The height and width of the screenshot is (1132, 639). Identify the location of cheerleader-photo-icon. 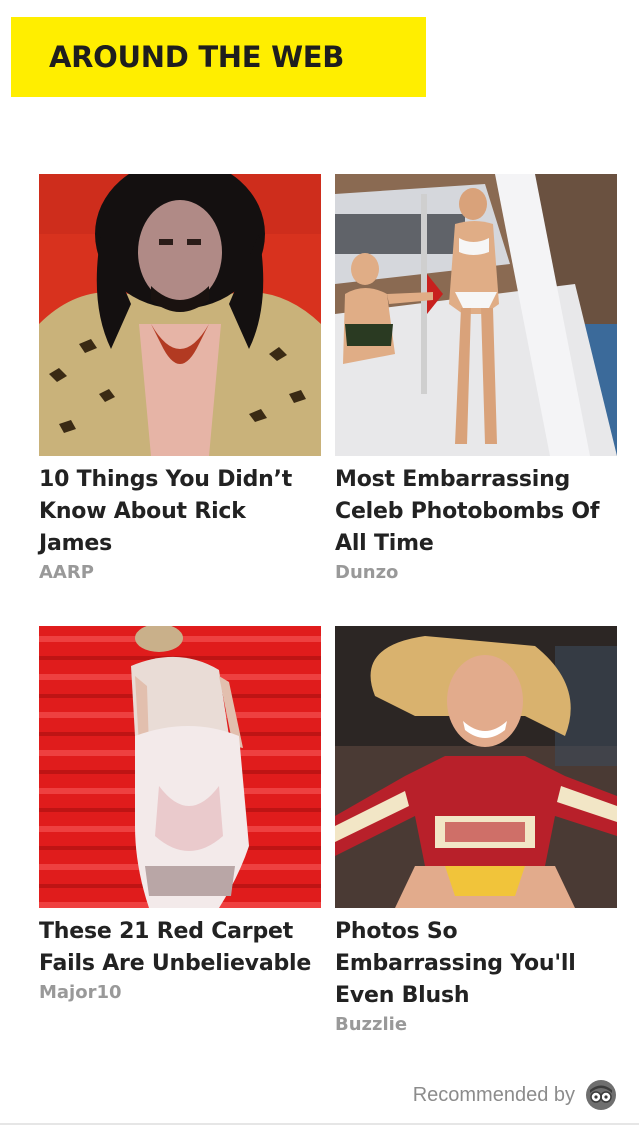
(476, 767).